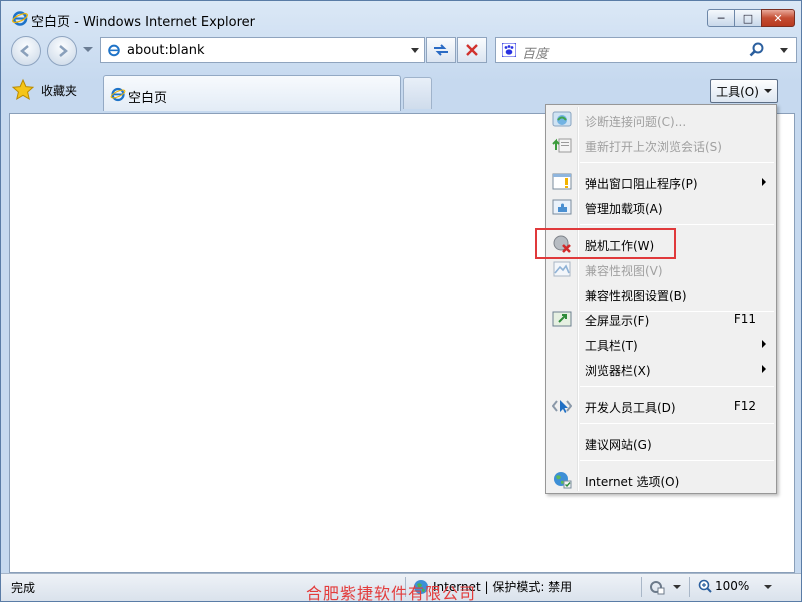 The width and height of the screenshot is (802, 602). Describe the element at coordinates (744, 406) in the screenshot. I see `menu-item-shortcut: F12` at that location.